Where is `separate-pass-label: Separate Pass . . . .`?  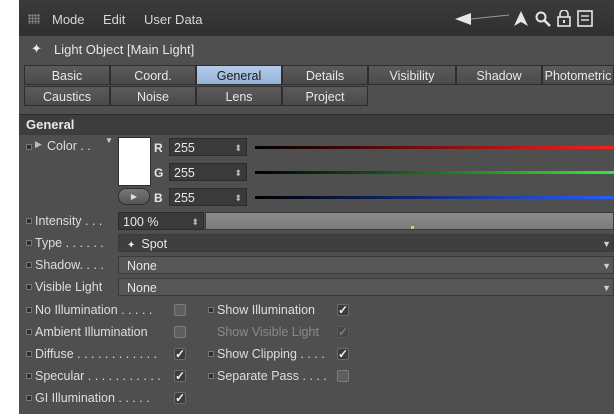
separate-pass-label: Separate Pass . . . . is located at coordinates (272, 376).